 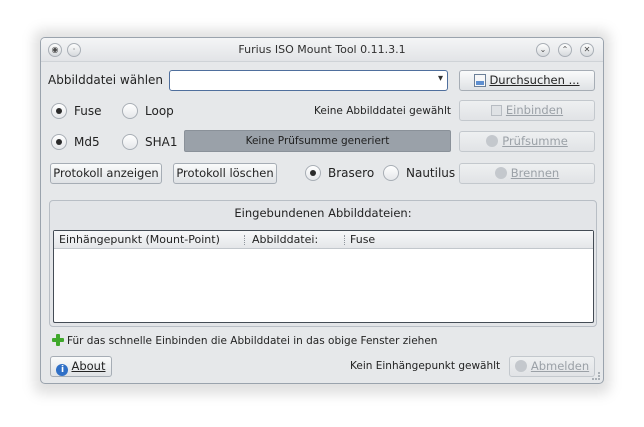 What do you see at coordinates (587, 50) in the screenshot?
I see `close-icon: ✕` at bounding box center [587, 50].